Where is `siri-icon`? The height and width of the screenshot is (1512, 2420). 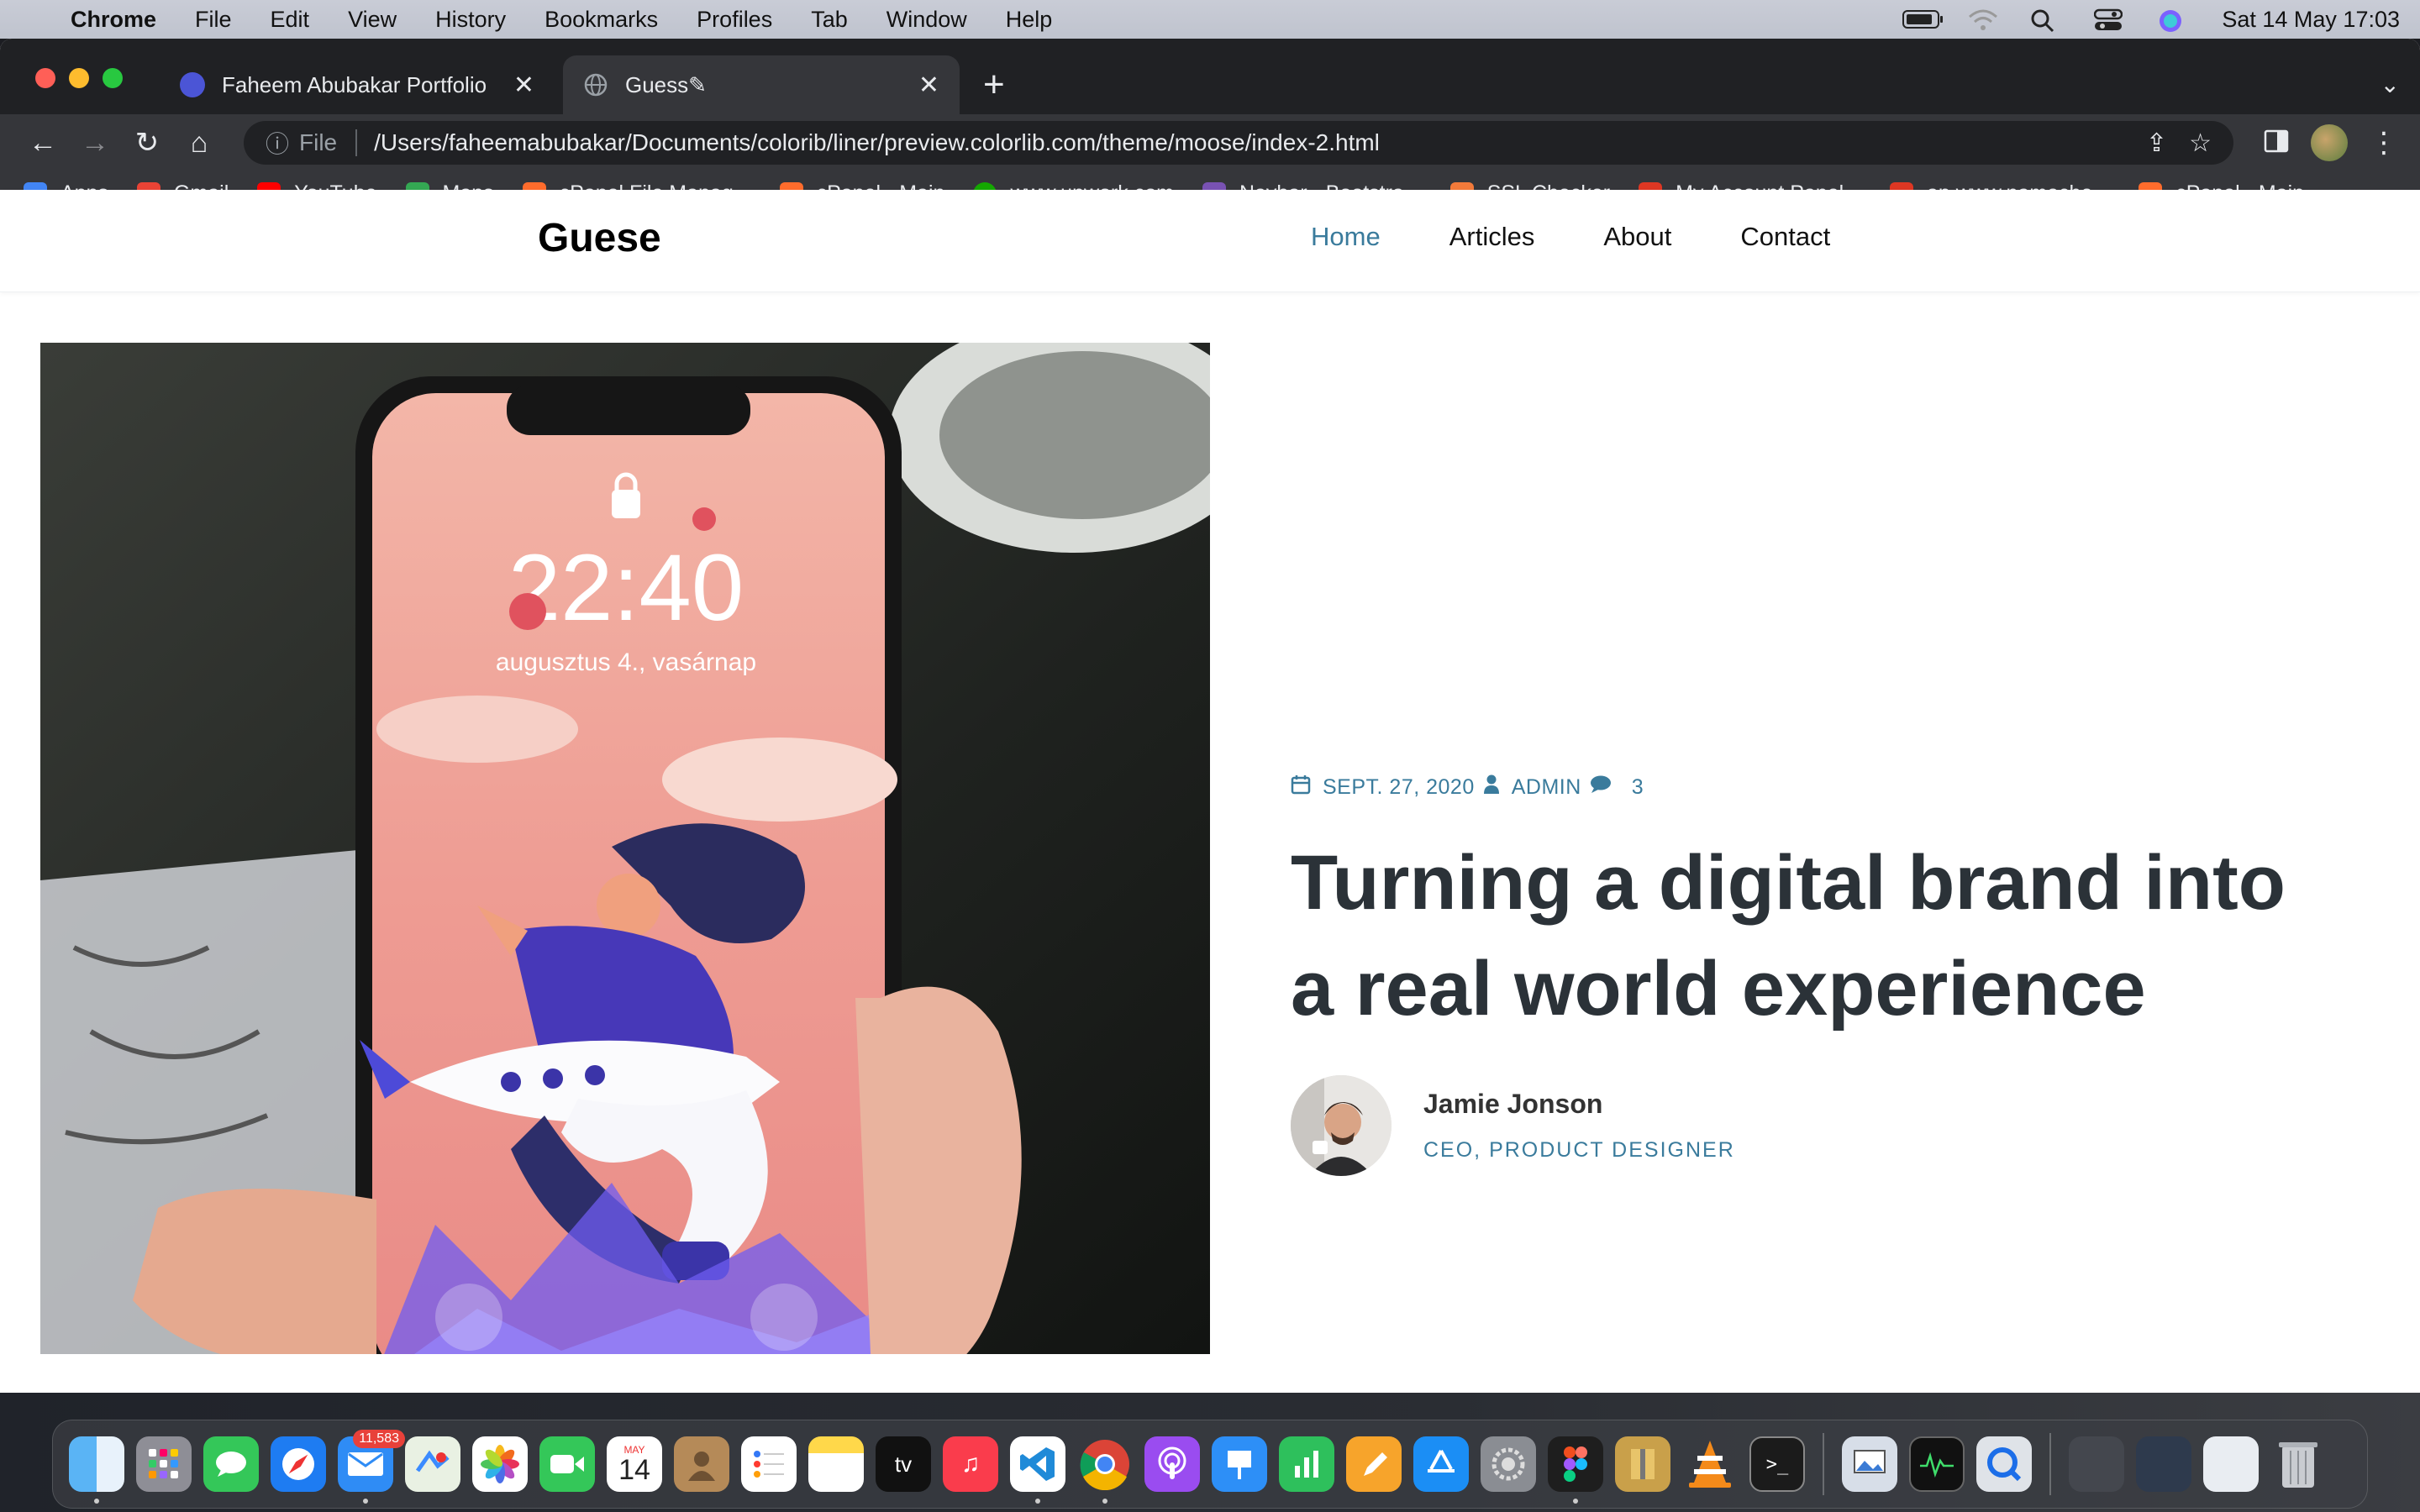
siri-icon is located at coordinates (2175, 20).